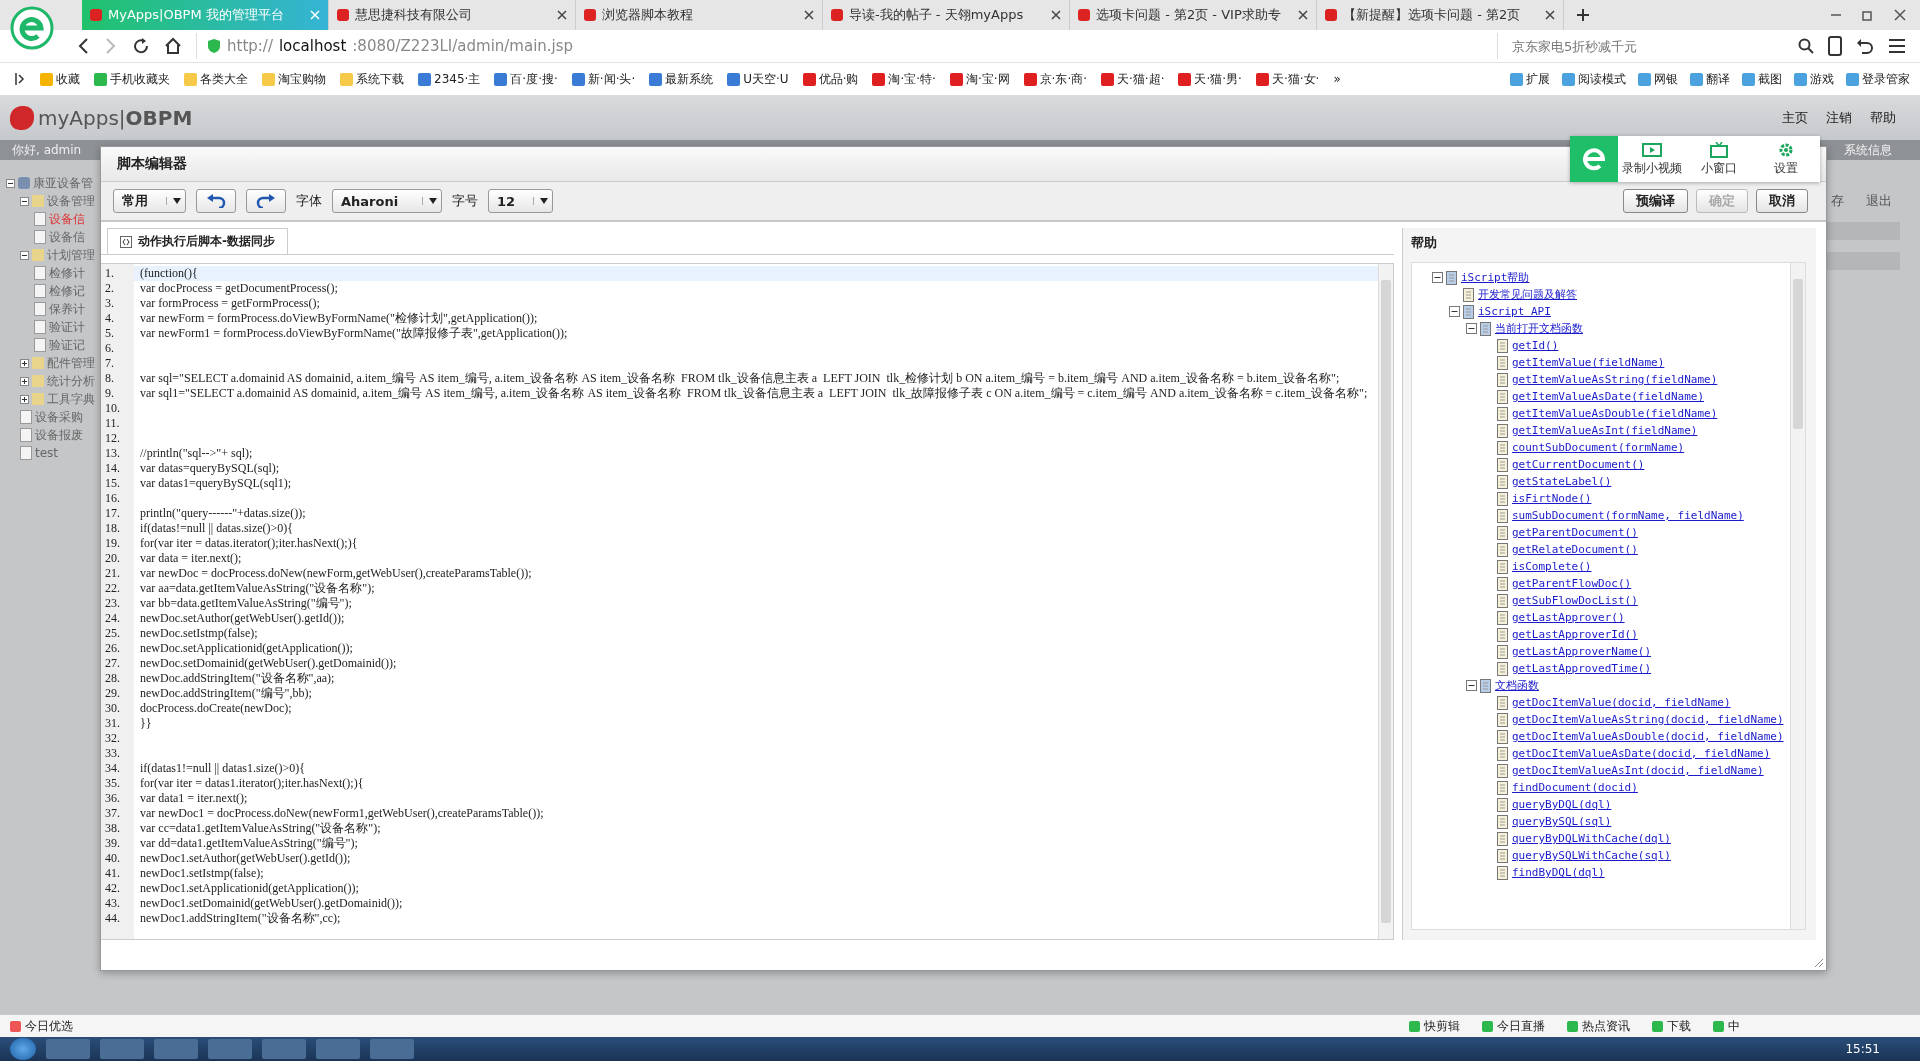 The image size is (1920, 1061). I want to click on bookmark-link: 最新系统, so click(681, 79).